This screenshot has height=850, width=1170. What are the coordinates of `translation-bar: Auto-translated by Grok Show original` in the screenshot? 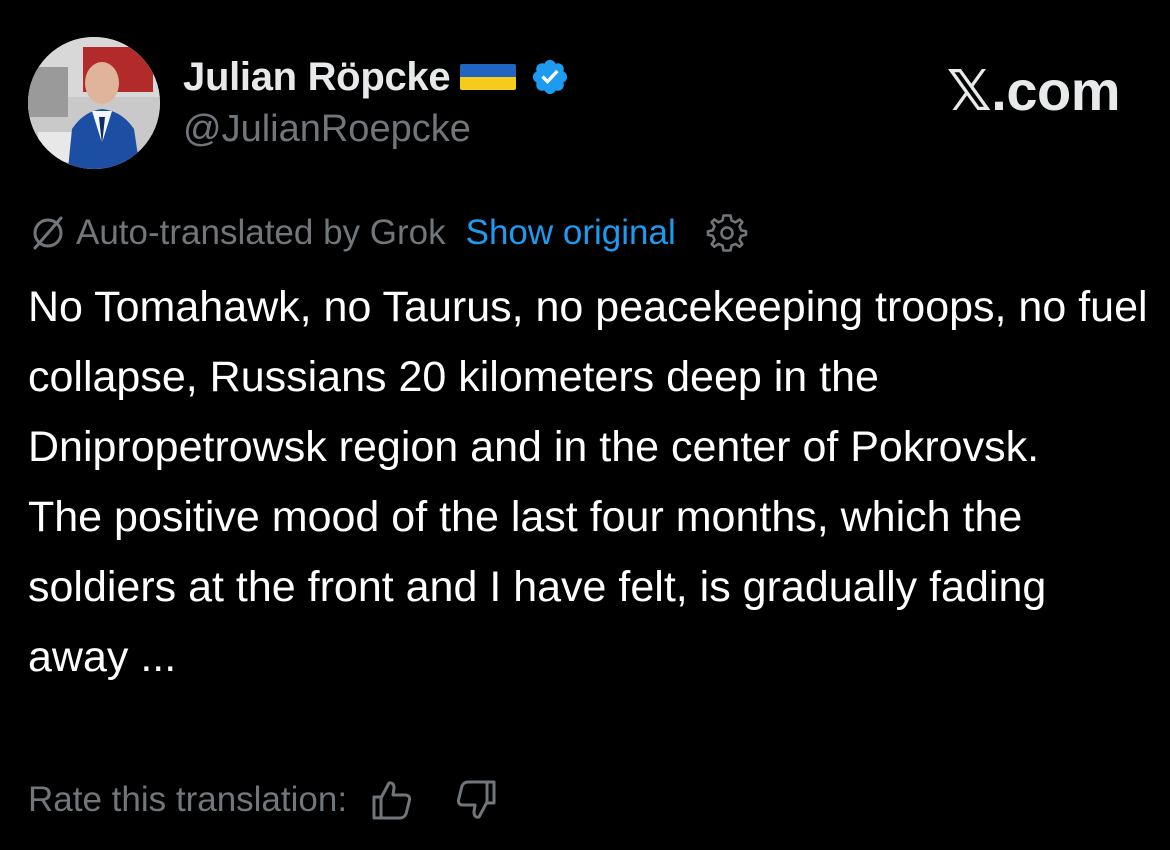 It's located at (388, 233).